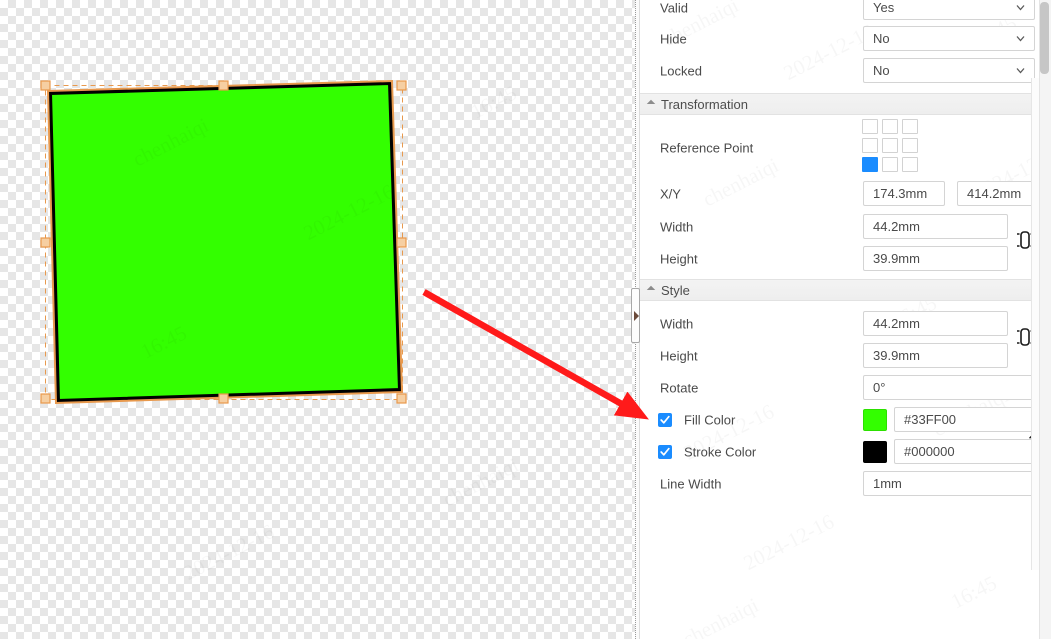  I want to click on property-row-transform-height: Height 39.9mm, so click(839, 259).